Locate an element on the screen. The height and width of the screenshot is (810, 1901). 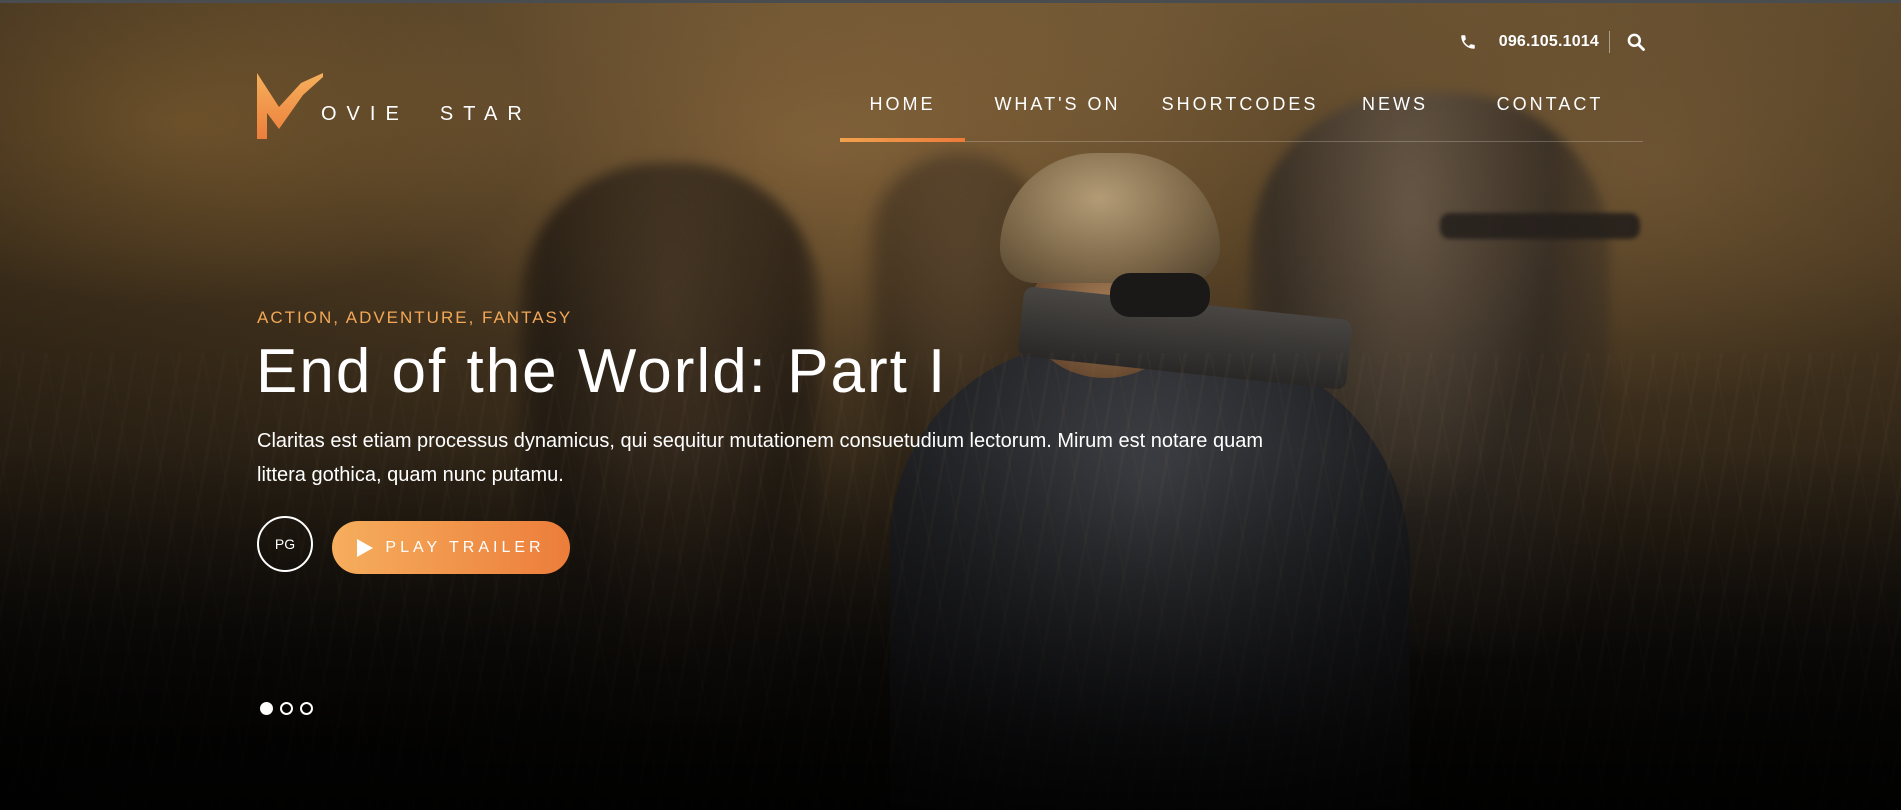
nav-item-contact: CONTACT is located at coordinates (1550, 112).